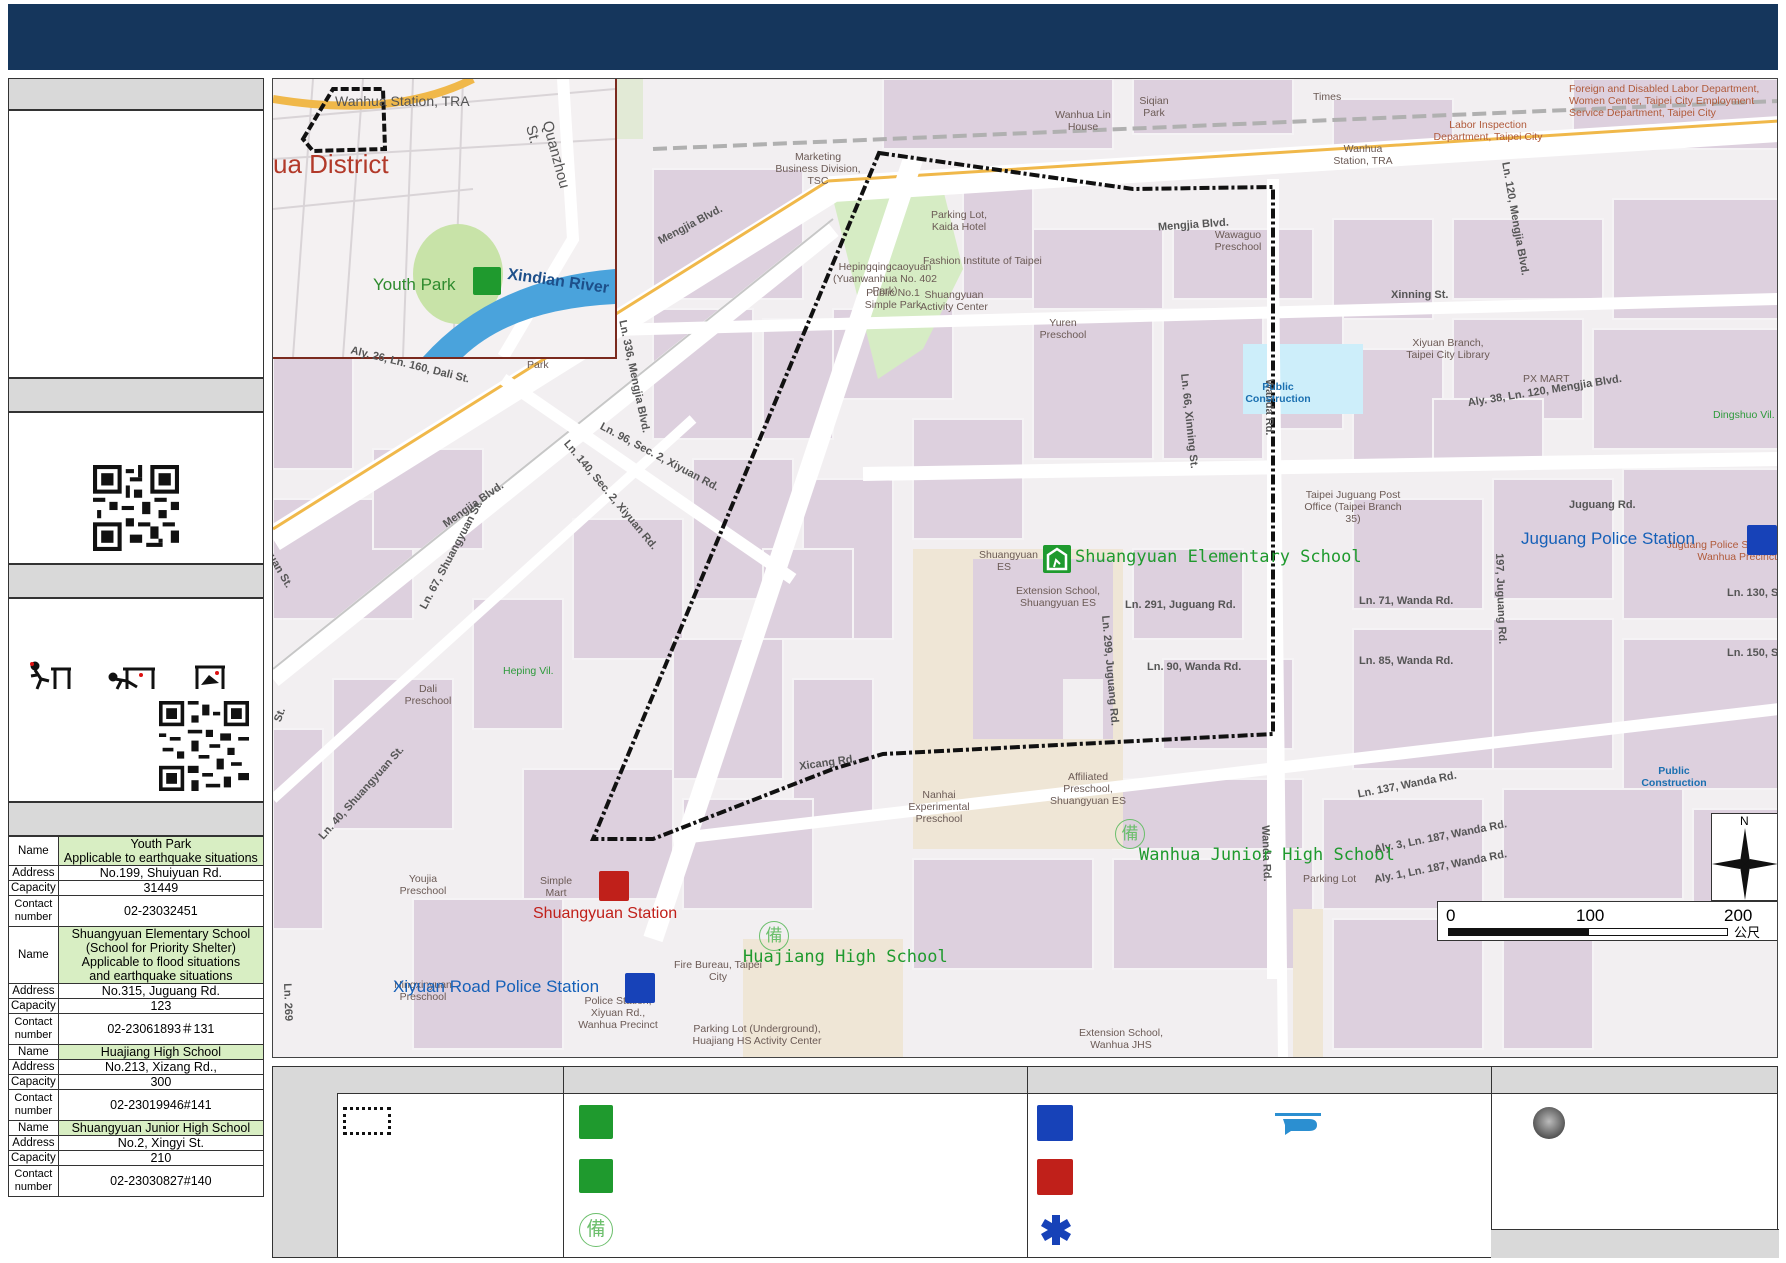 This screenshot has width=1786, height=1263. I want to click on shelter-value: 02-23030827#140, so click(161, 1181).